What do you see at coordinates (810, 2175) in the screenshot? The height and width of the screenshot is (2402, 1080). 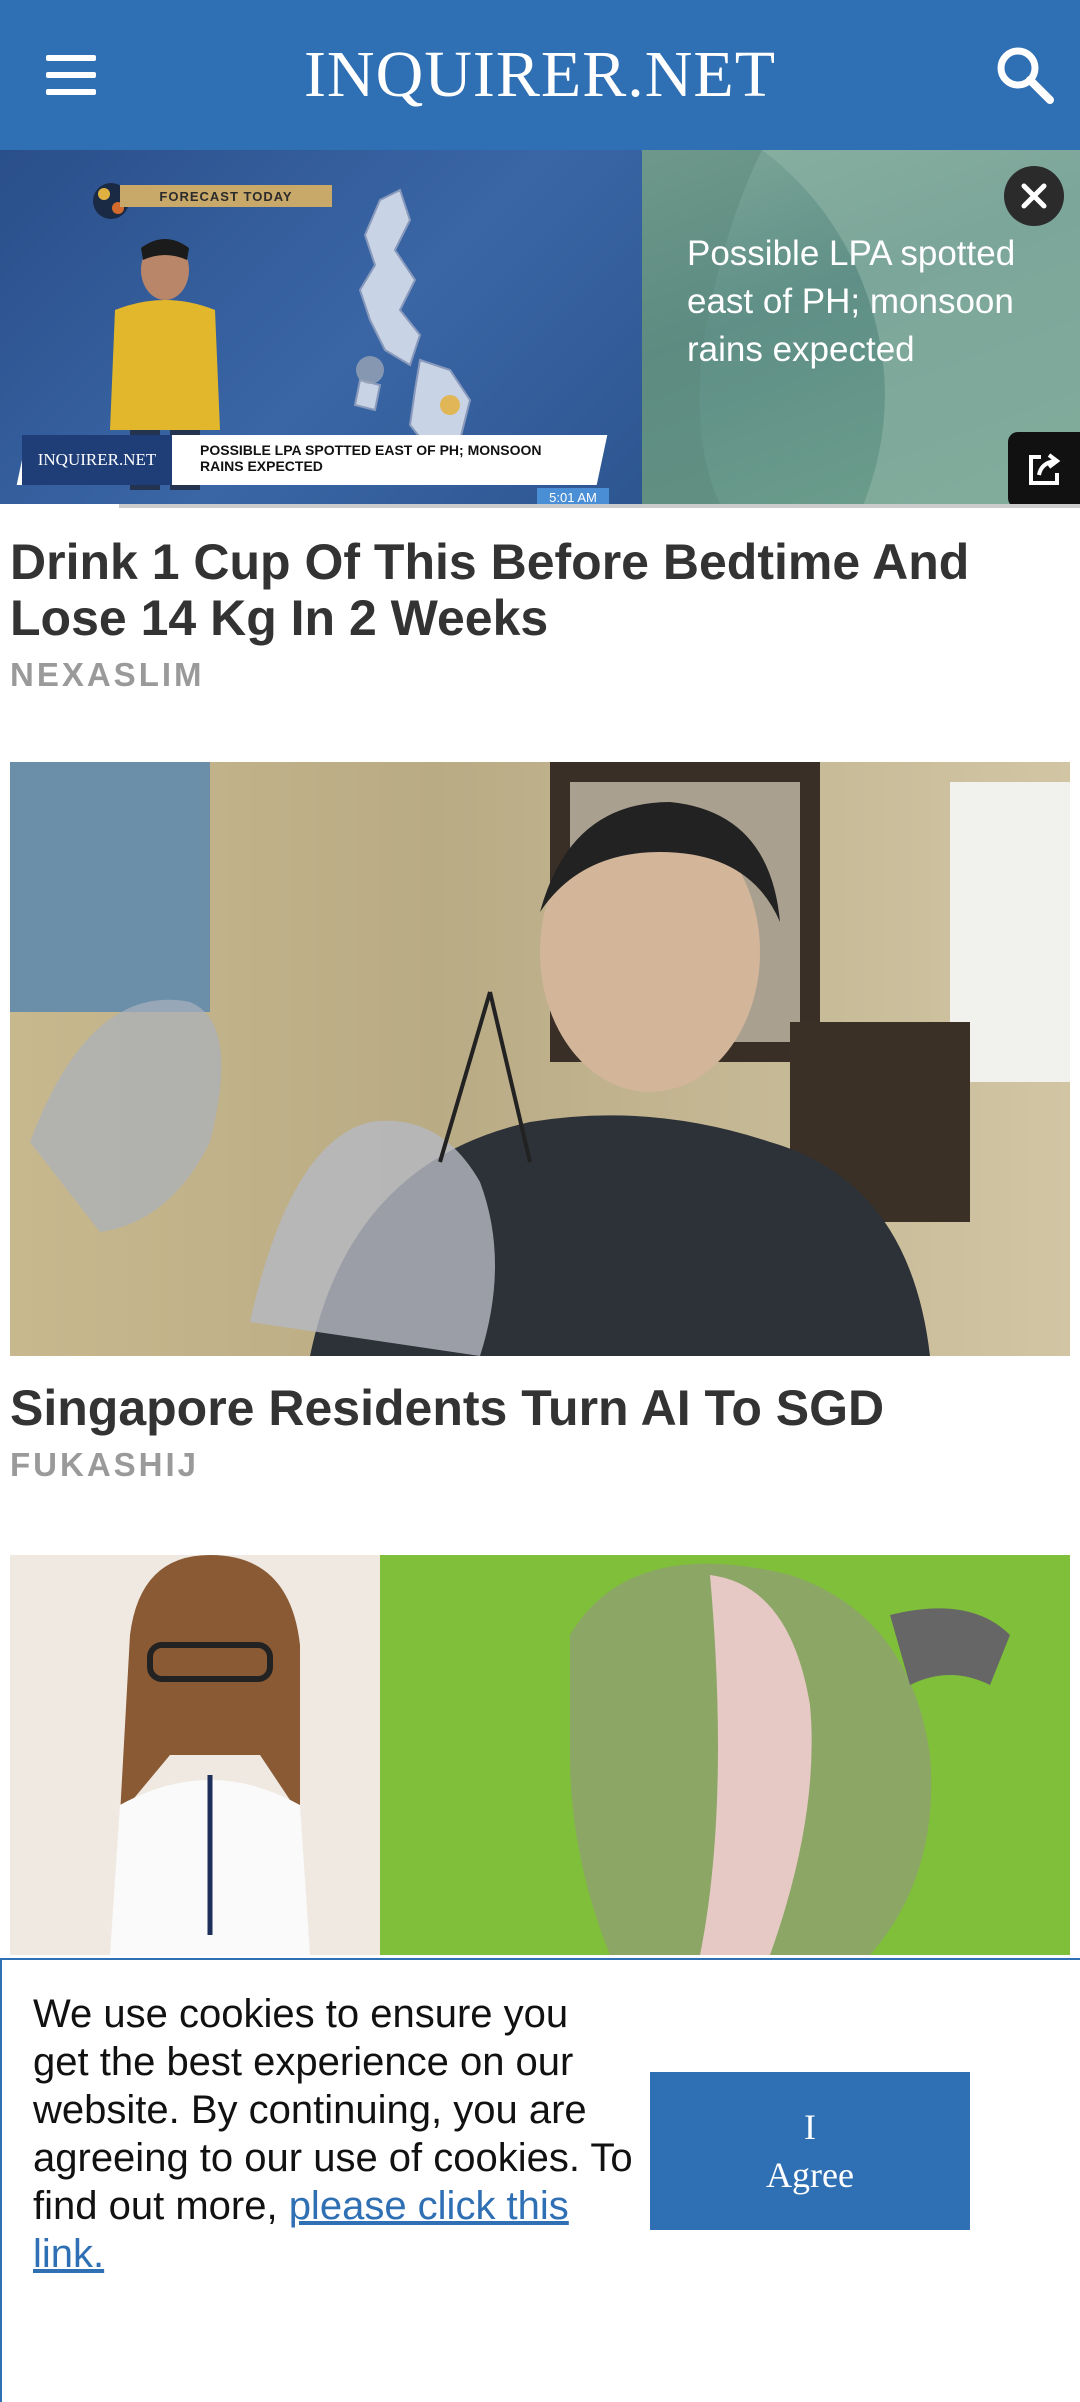 I see `agree-button-line2: Agree` at bounding box center [810, 2175].